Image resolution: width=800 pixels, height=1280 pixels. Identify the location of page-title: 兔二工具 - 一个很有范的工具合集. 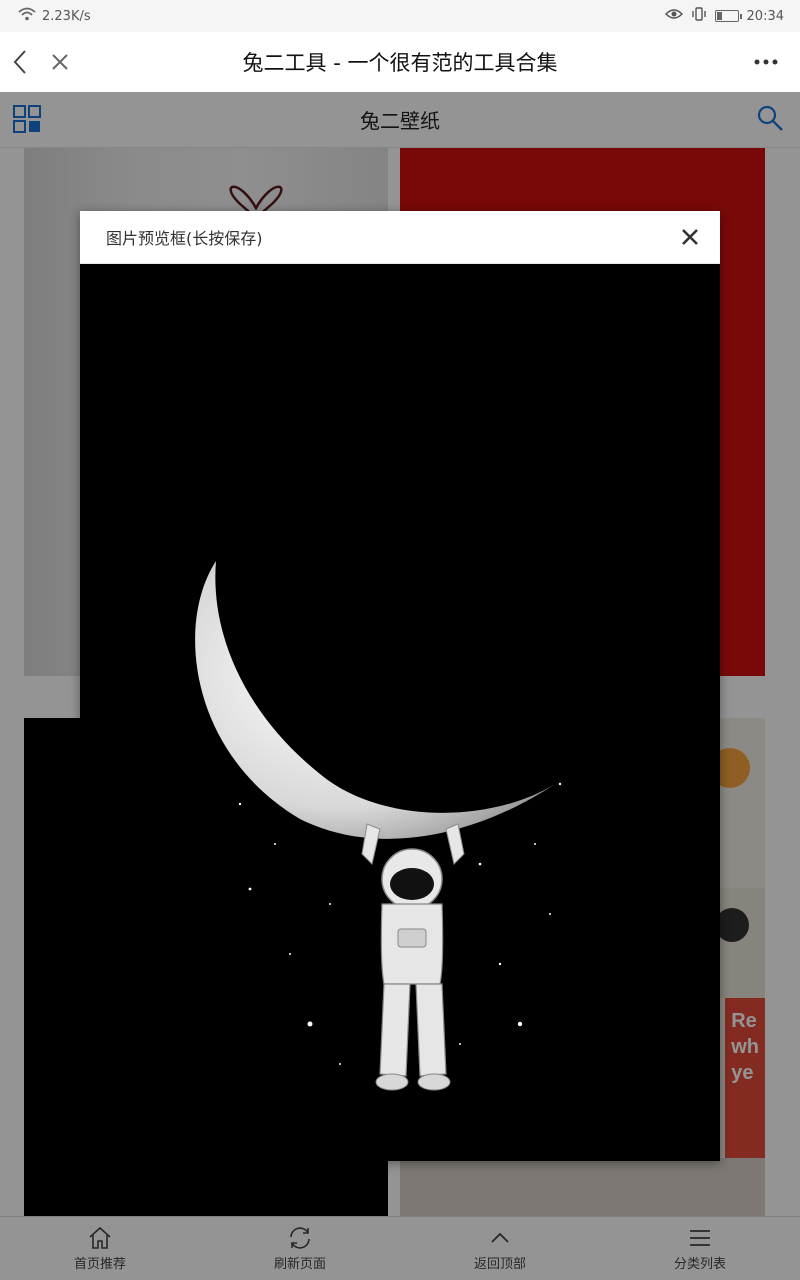
(400, 63).